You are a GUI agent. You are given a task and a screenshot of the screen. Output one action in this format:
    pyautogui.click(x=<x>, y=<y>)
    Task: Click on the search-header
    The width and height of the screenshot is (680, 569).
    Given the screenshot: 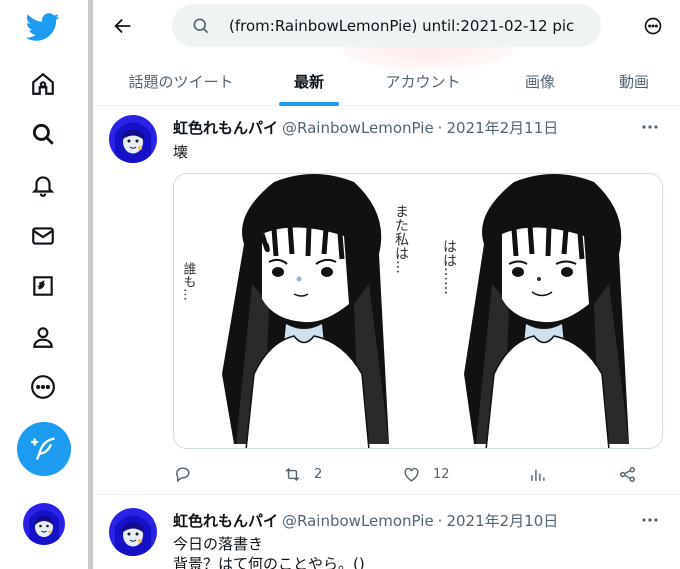 What is the action you would take?
    pyautogui.click(x=386, y=26)
    